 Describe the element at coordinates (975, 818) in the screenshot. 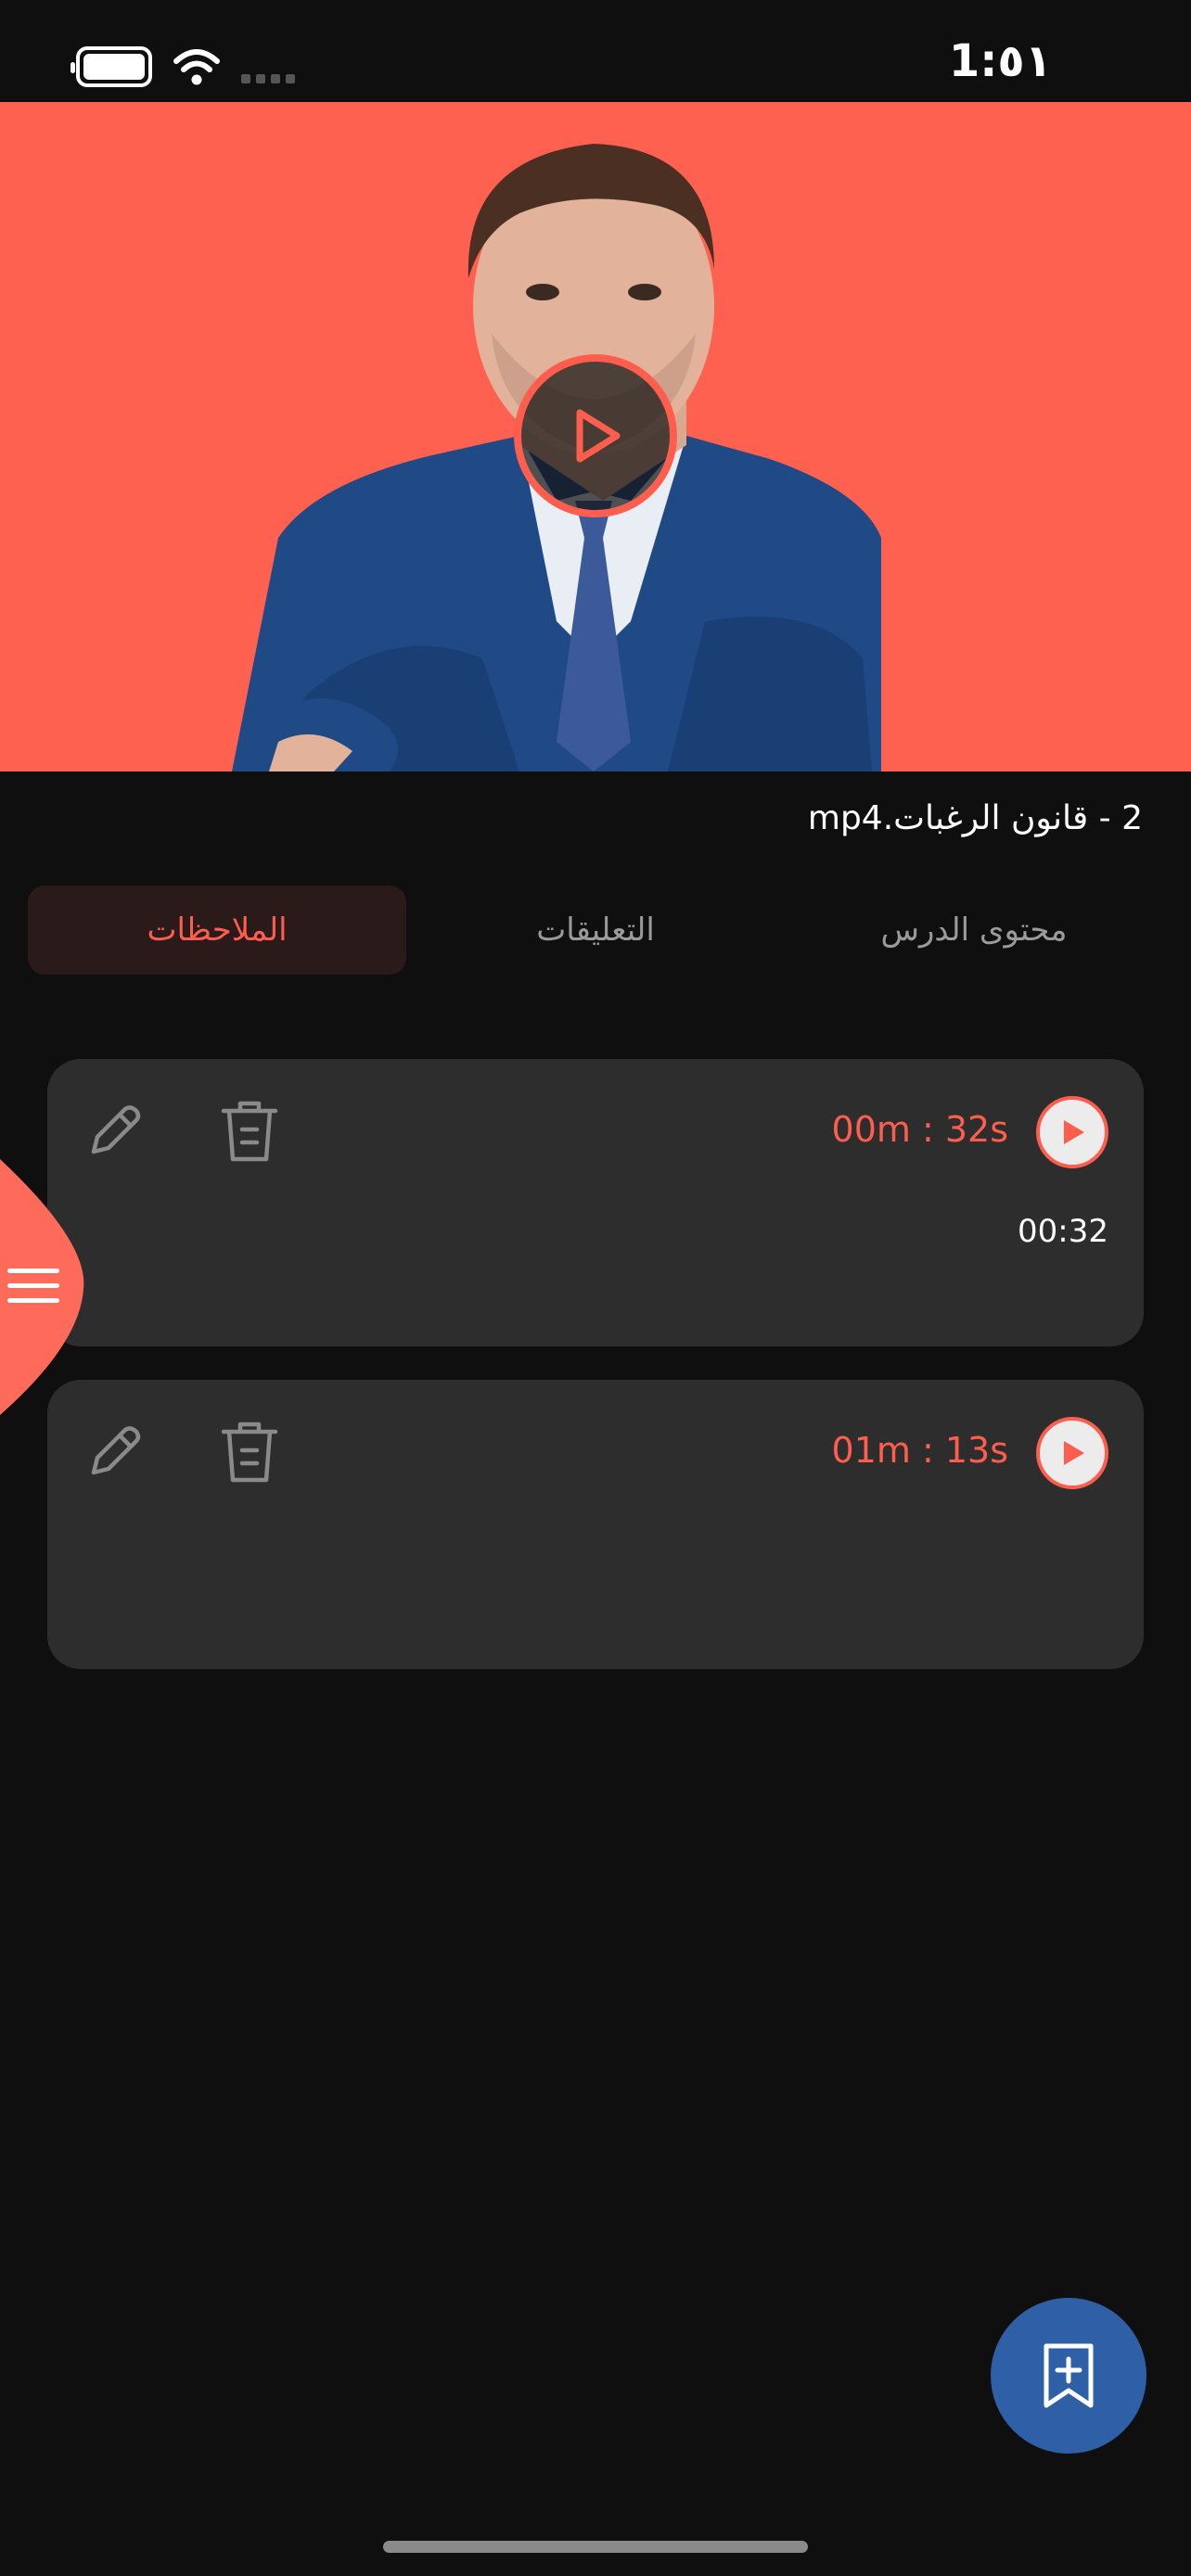

I see `video-title: 2 - قانون الرغبات.mp4` at that location.